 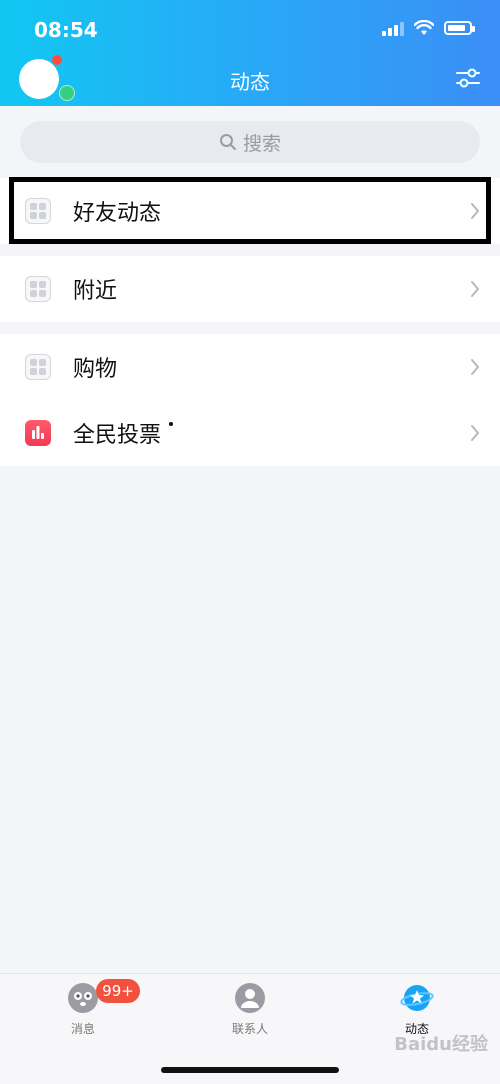 What do you see at coordinates (468, 78) in the screenshot?
I see `settings-sliders-icon` at bounding box center [468, 78].